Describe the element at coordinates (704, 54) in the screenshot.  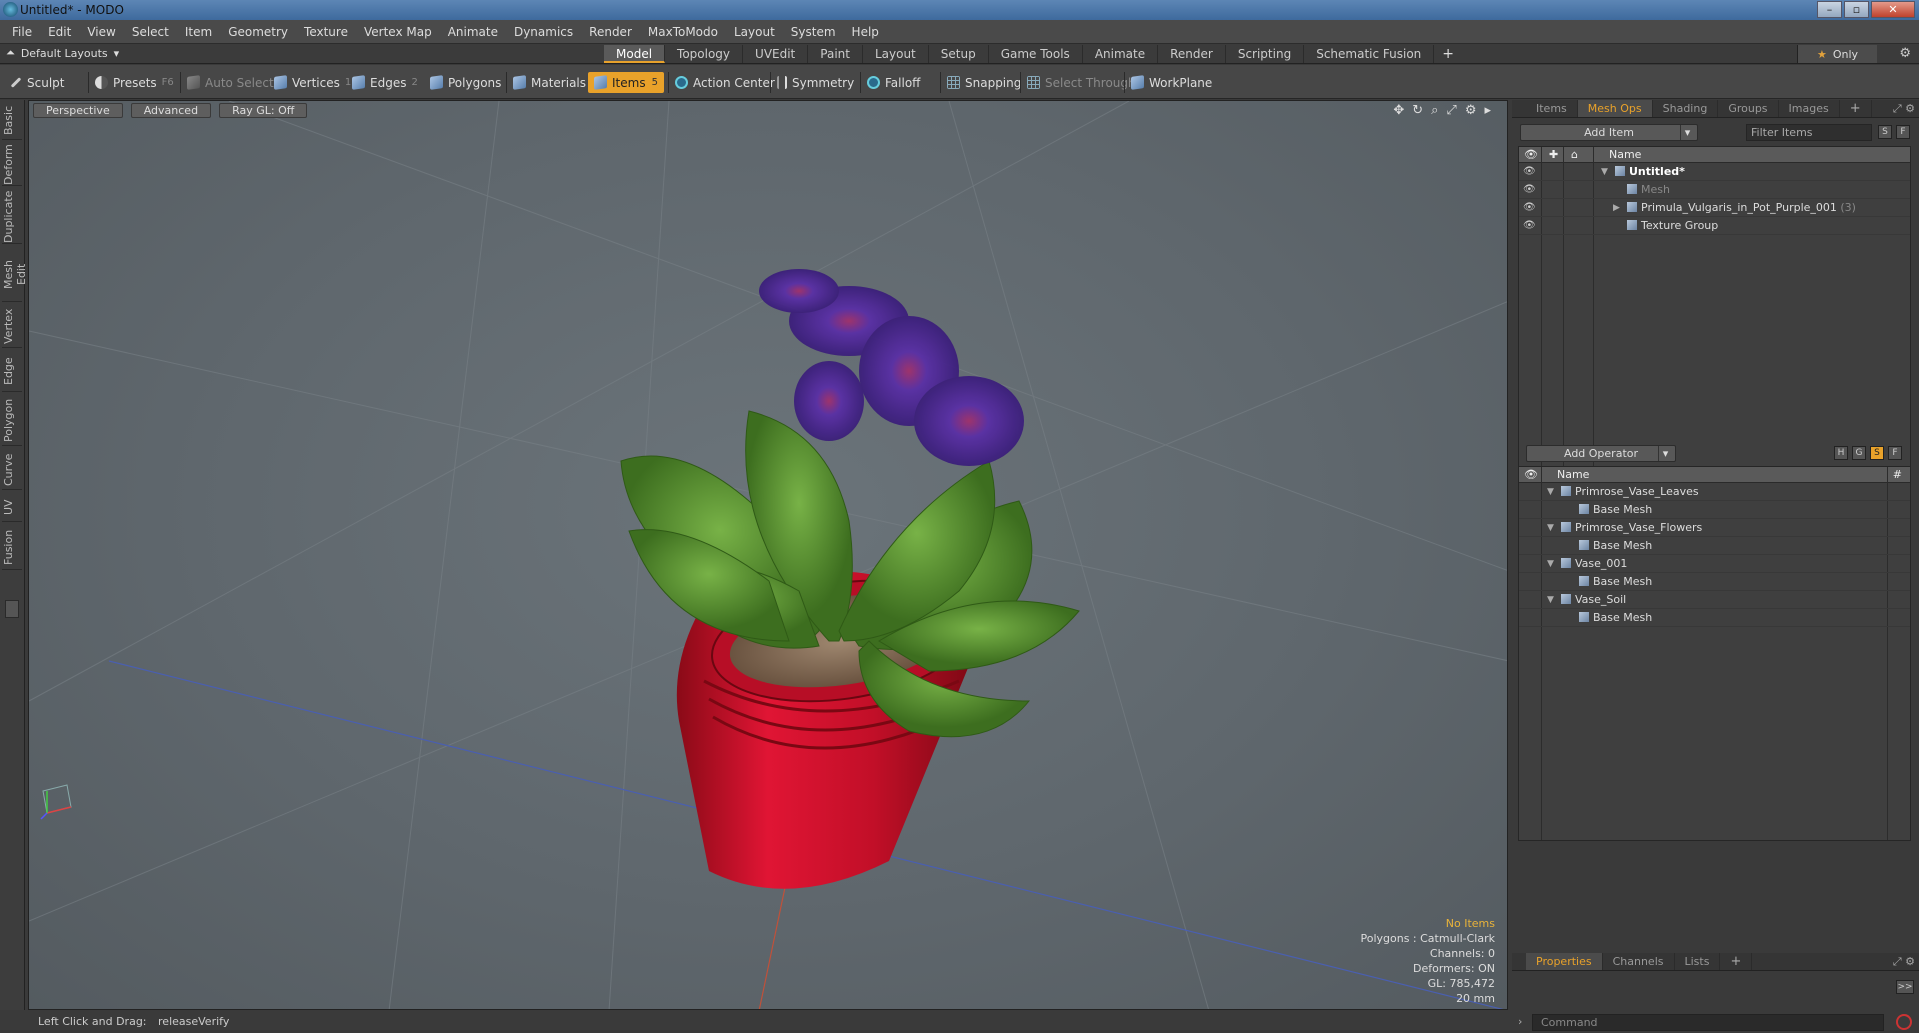
I see `tab-topology: Topology` at that location.